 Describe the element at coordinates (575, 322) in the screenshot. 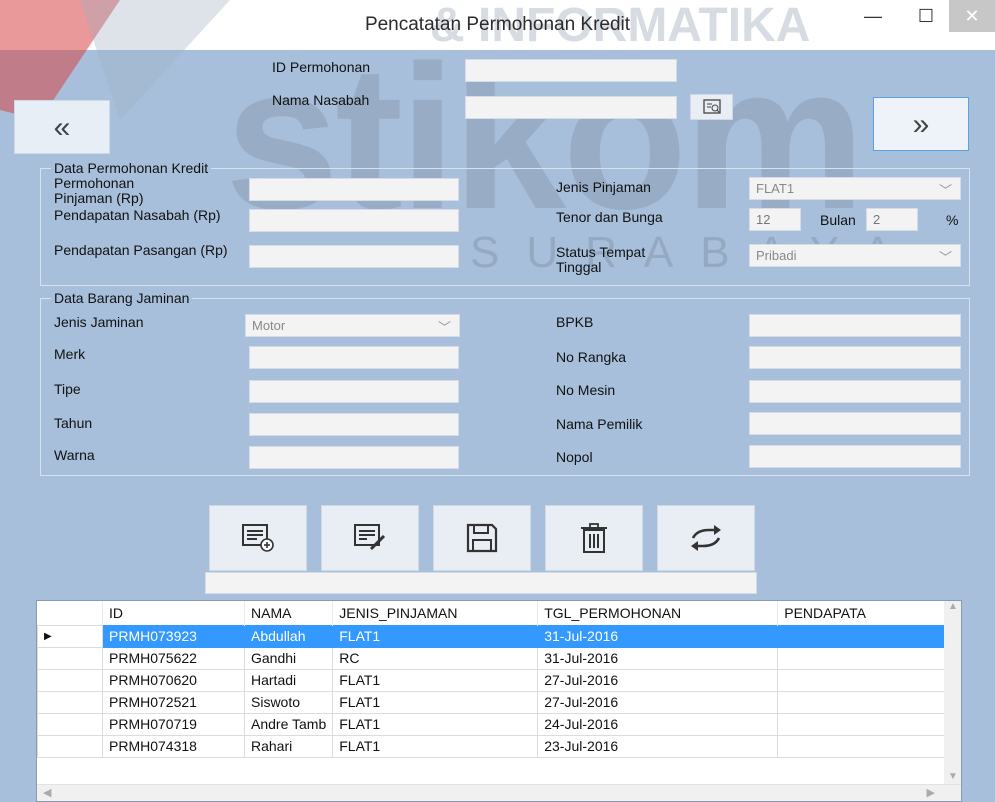

I see `bpkb-label: BPKB` at that location.